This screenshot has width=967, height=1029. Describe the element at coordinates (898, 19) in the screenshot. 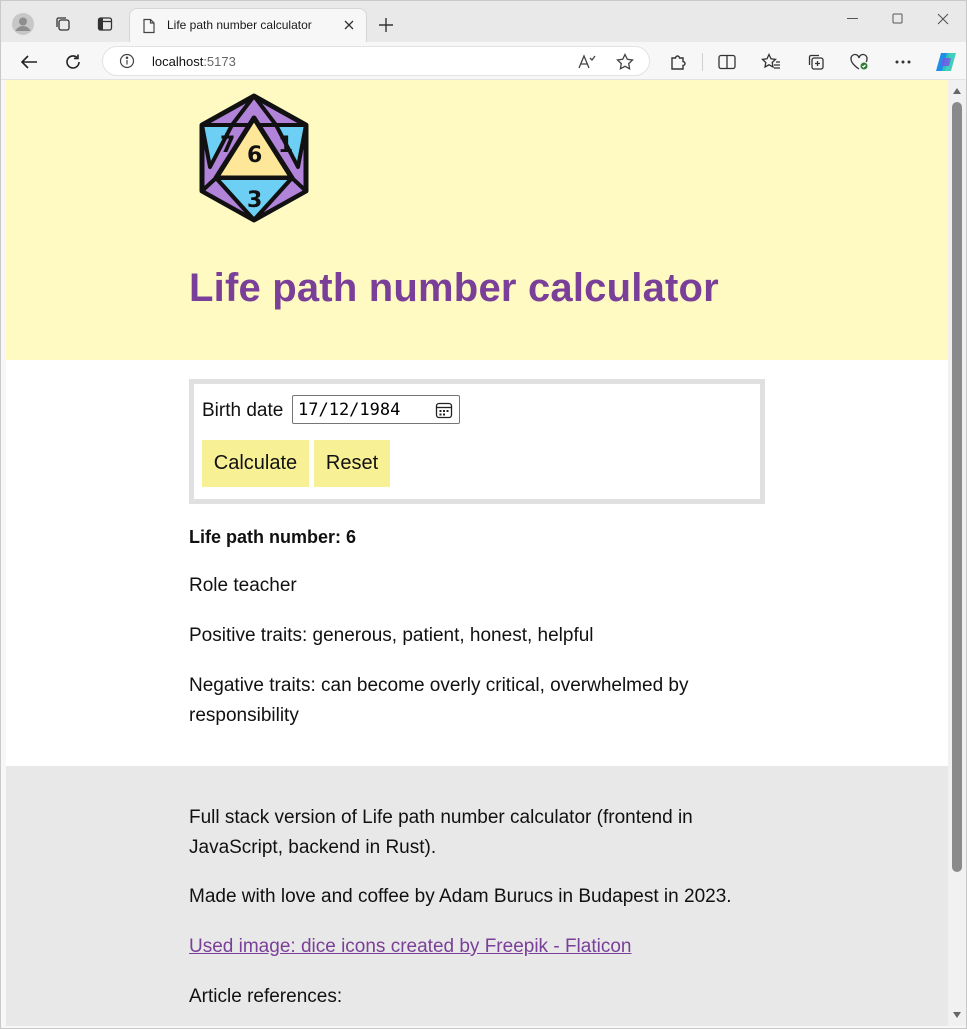

I see `maximize-icon` at that location.